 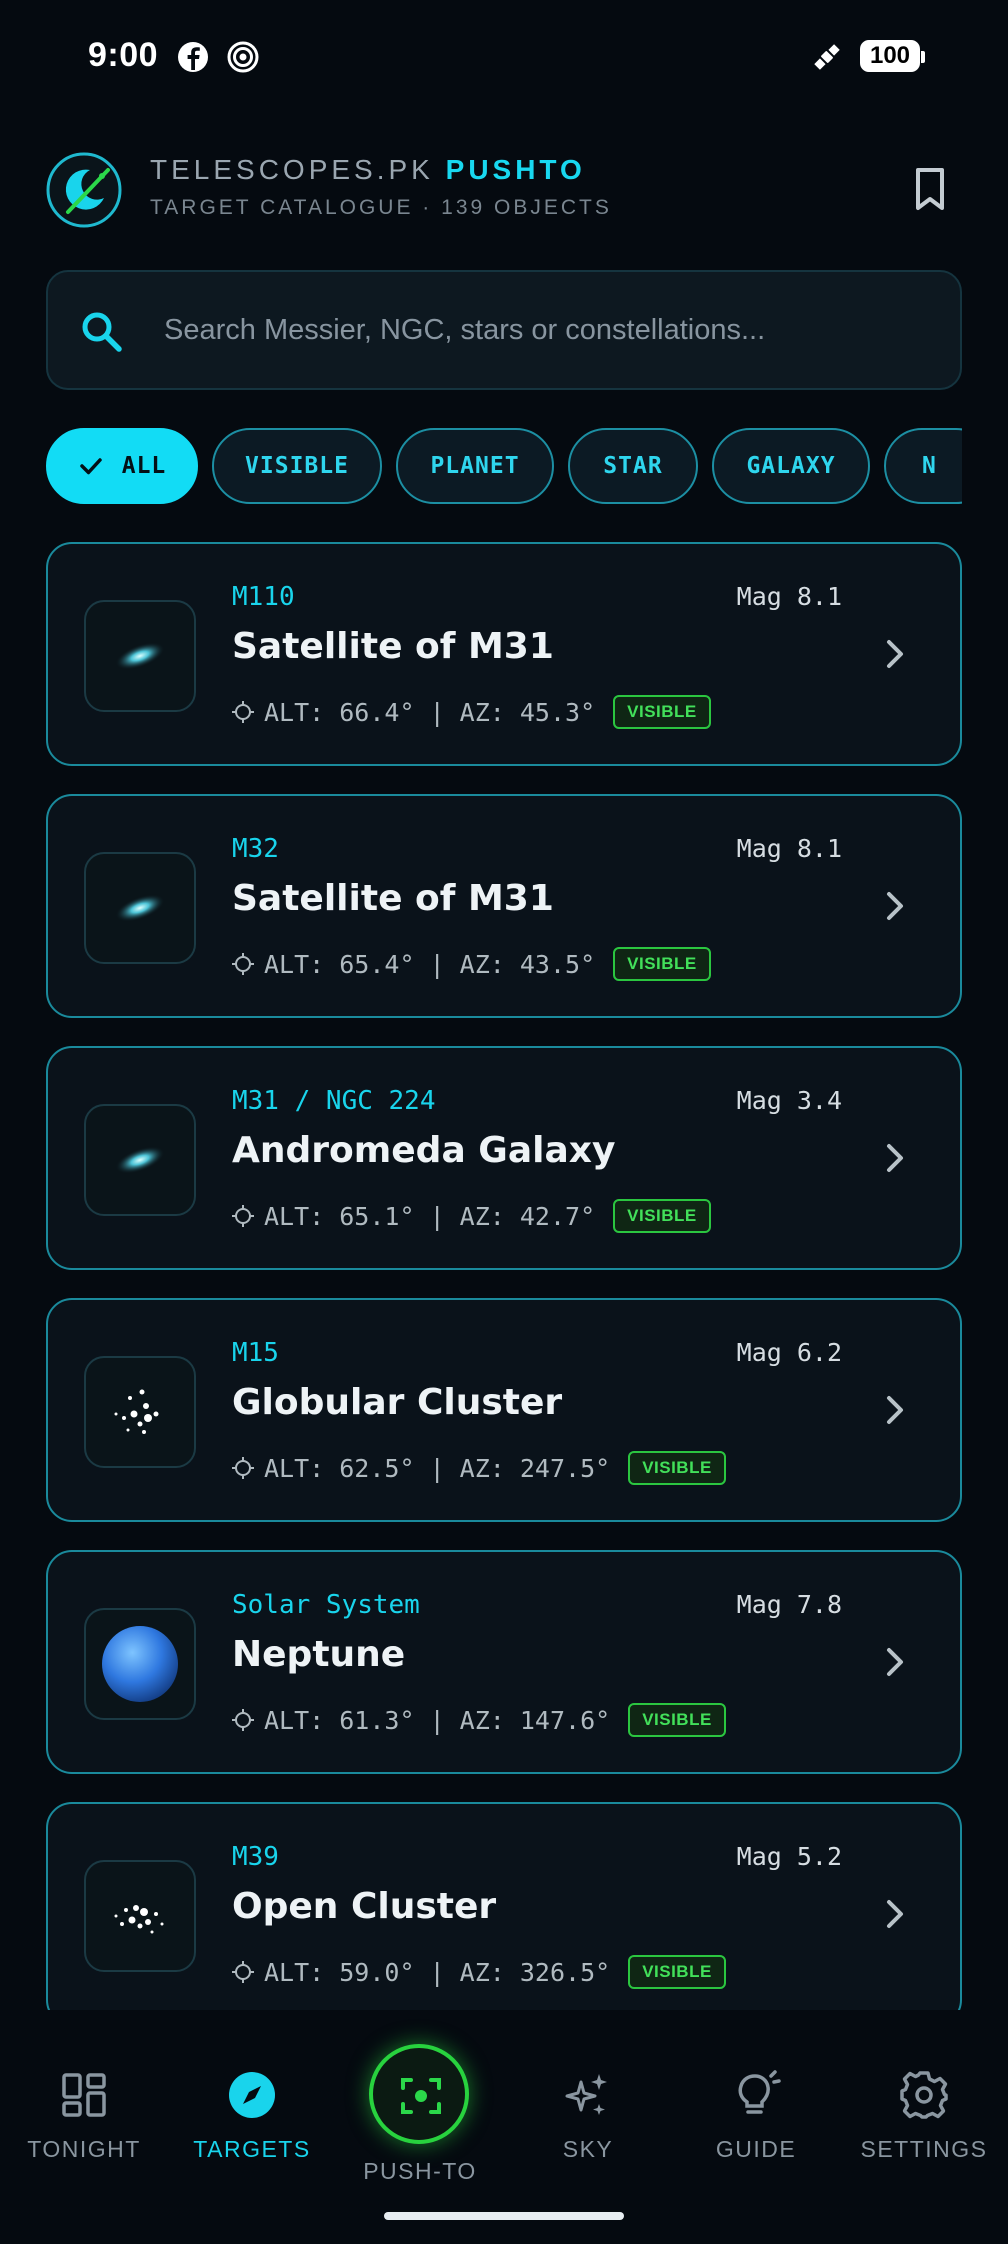 What do you see at coordinates (789, 1100) in the screenshot?
I see `magnitude: Mag 3.4` at bounding box center [789, 1100].